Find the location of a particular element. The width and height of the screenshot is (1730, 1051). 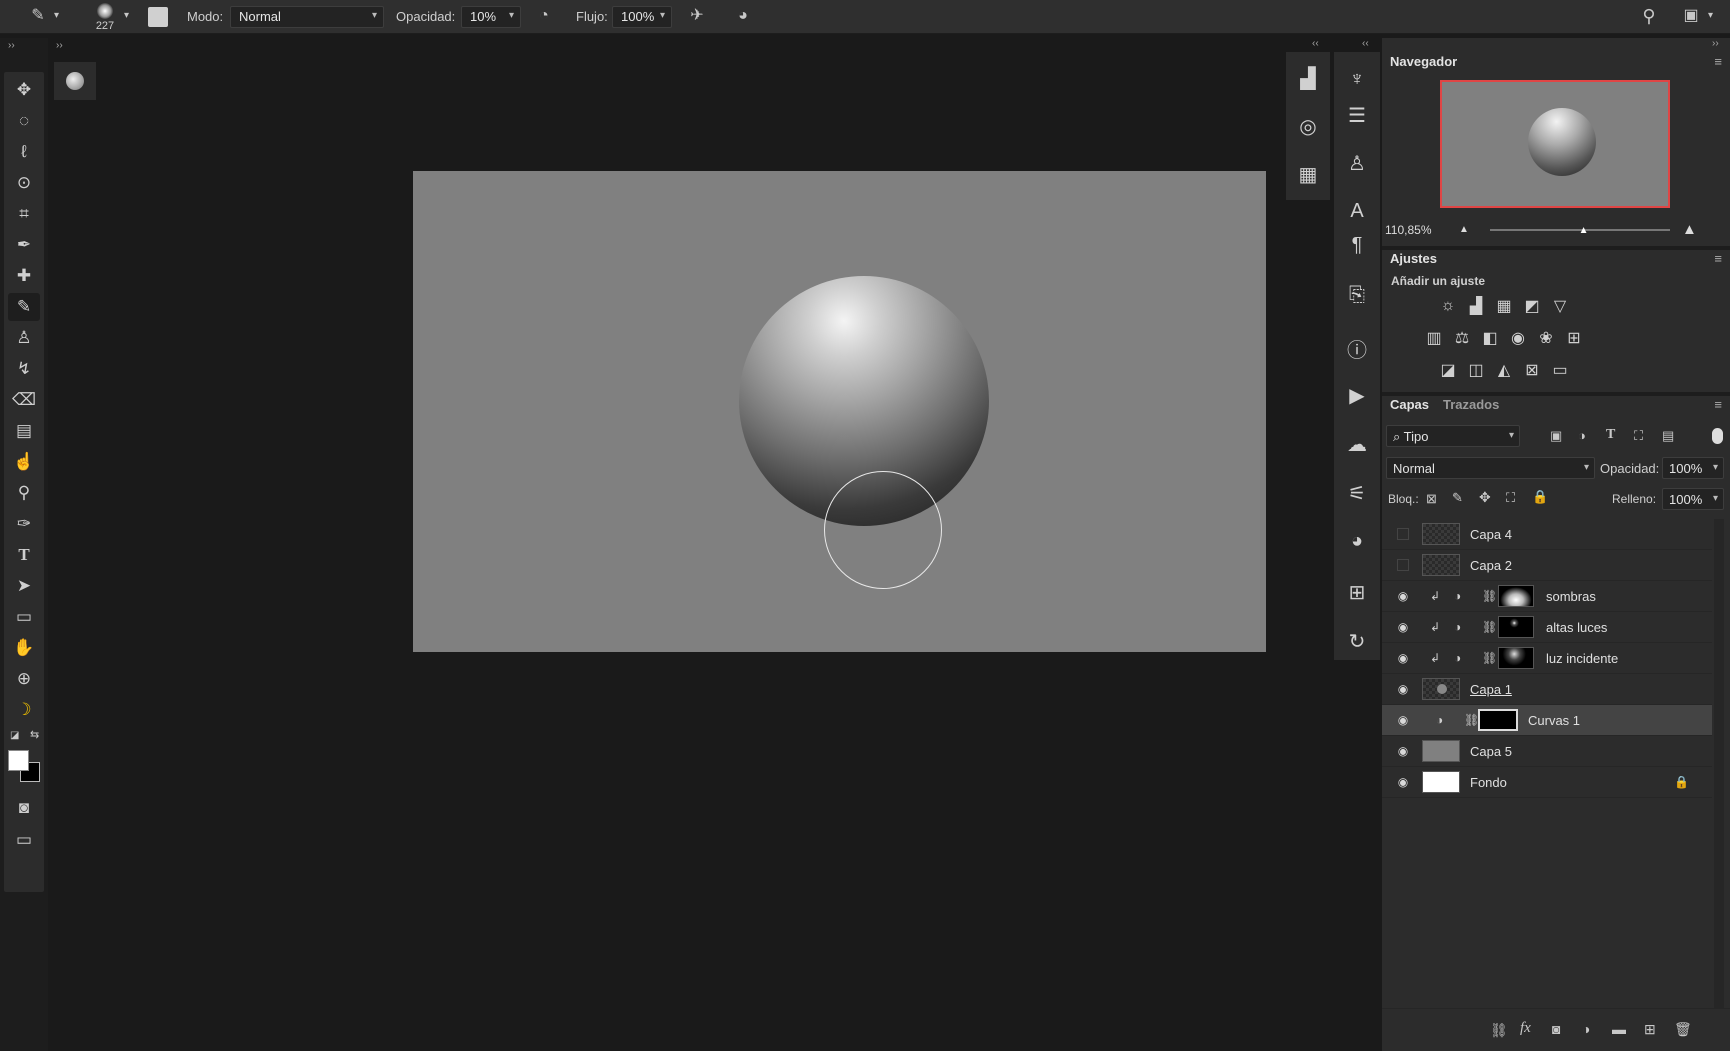

filter-shape-icon: ⛶ is located at coordinates (1638, 435).